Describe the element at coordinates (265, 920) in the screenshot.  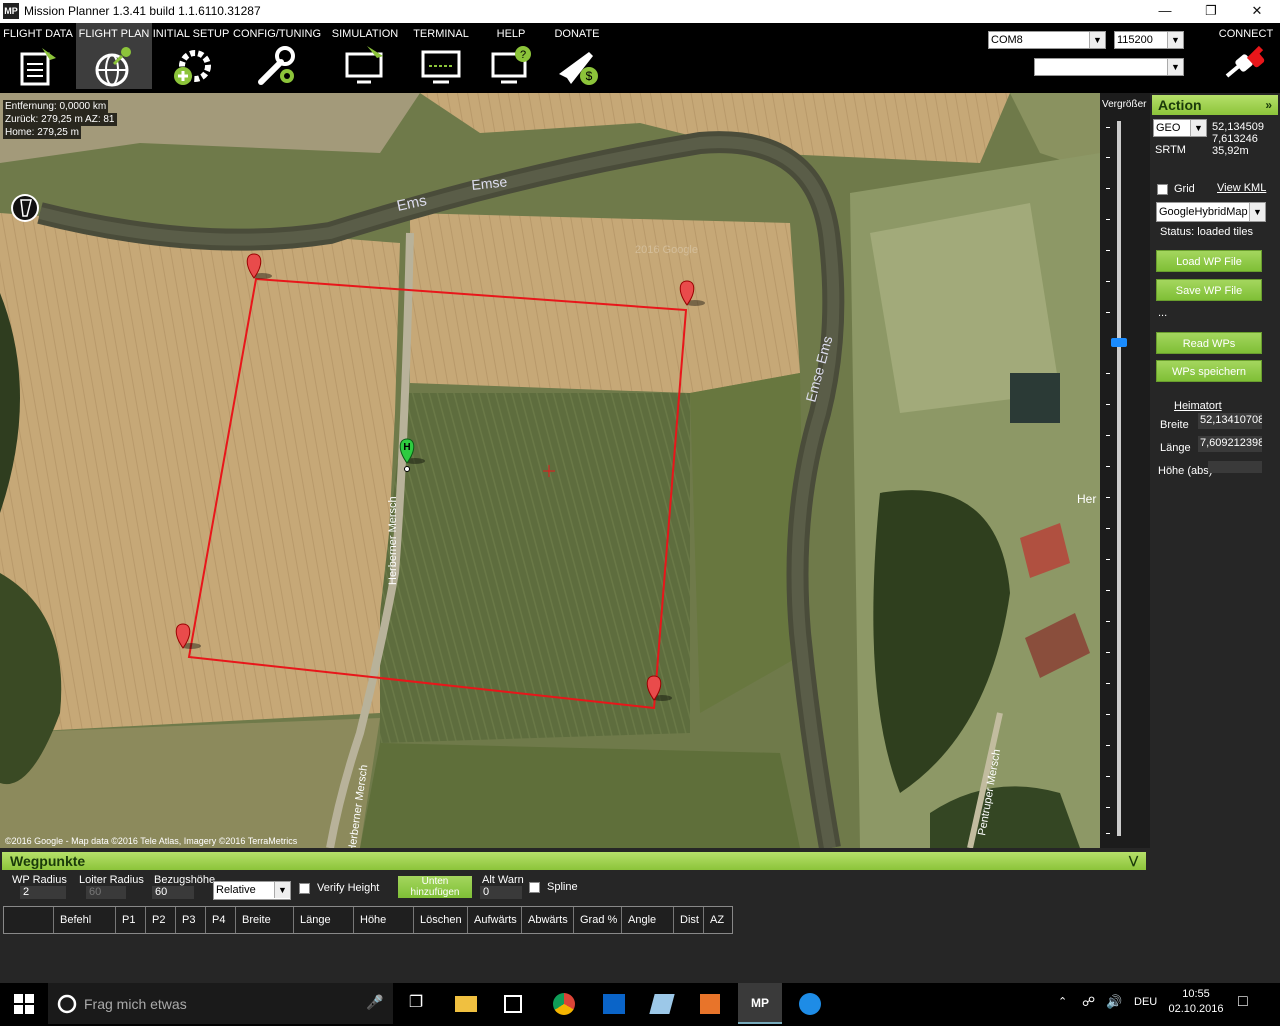
I see `table-header-lat: Breite` at that location.